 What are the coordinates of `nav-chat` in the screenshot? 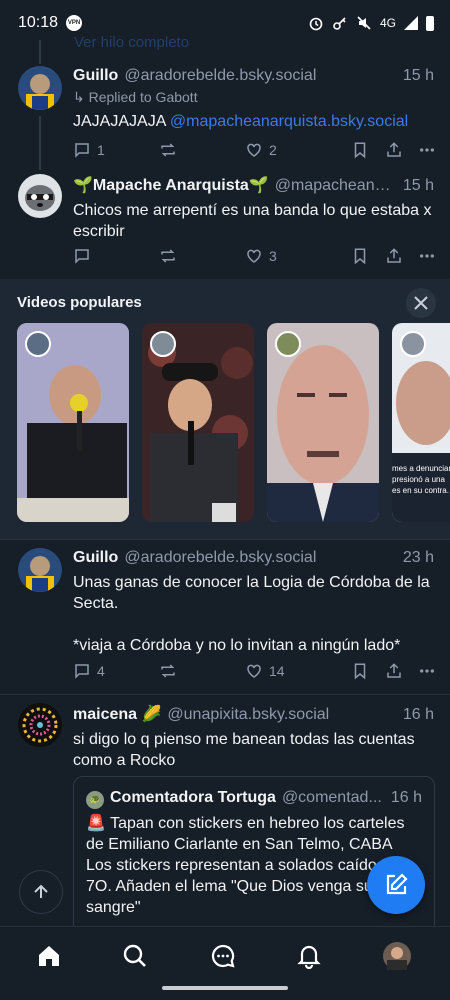 It's located at (223, 956).